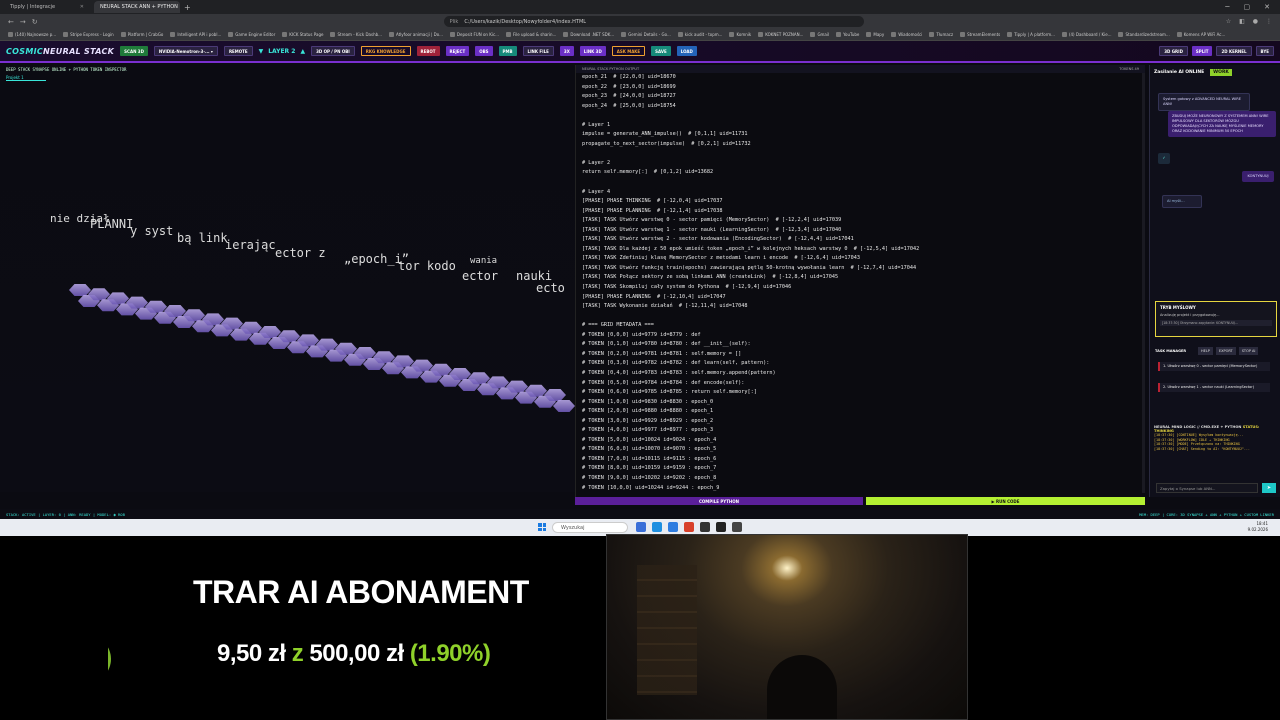 This screenshot has height=720, width=1280. I want to click on project-tab: Projekt 1, so click(26, 78).